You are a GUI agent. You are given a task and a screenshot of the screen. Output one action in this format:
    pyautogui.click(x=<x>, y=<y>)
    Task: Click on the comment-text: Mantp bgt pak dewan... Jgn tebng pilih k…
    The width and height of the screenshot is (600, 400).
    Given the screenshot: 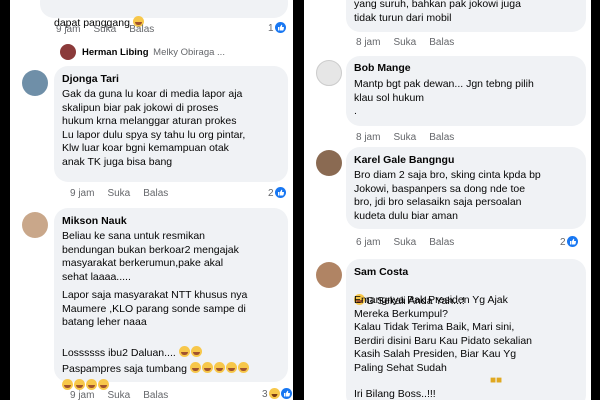 What is the action you would take?
    pyautogui.click(x=444, y=98)
    